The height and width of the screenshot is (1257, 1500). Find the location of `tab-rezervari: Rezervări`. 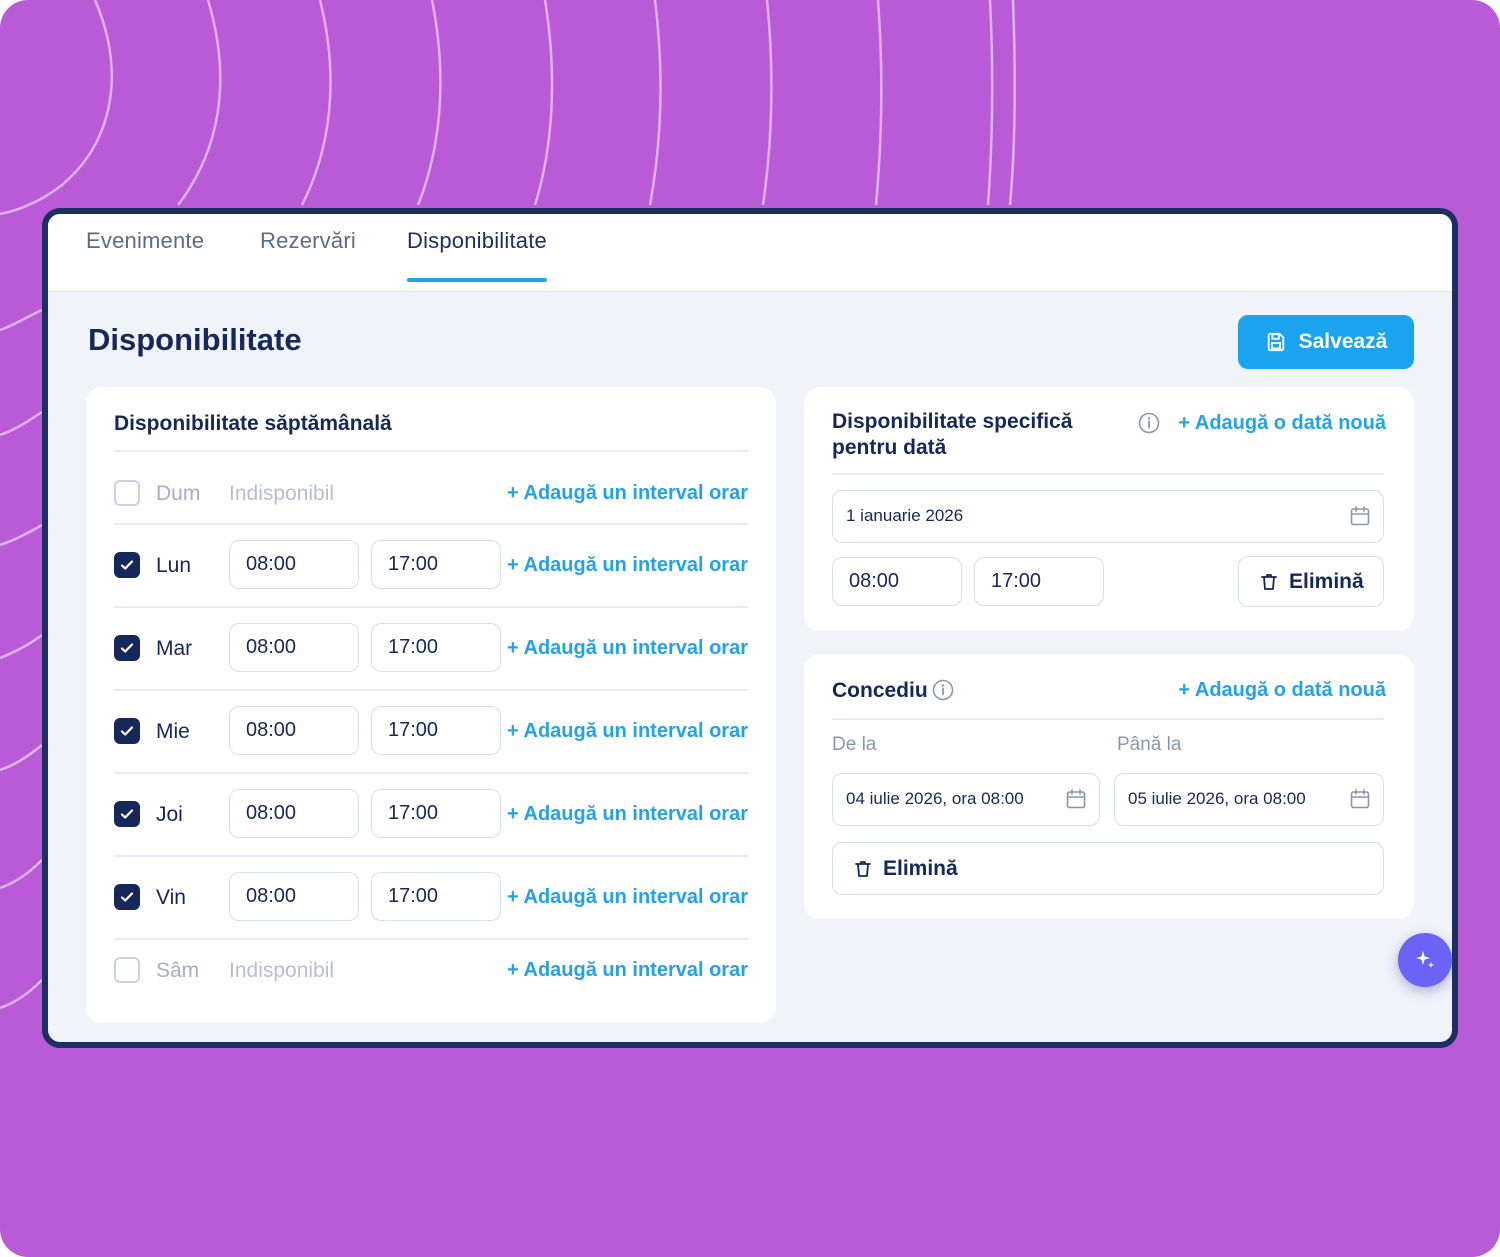

tab-rezervari: Rezervări is located at coordinates (308, 254).